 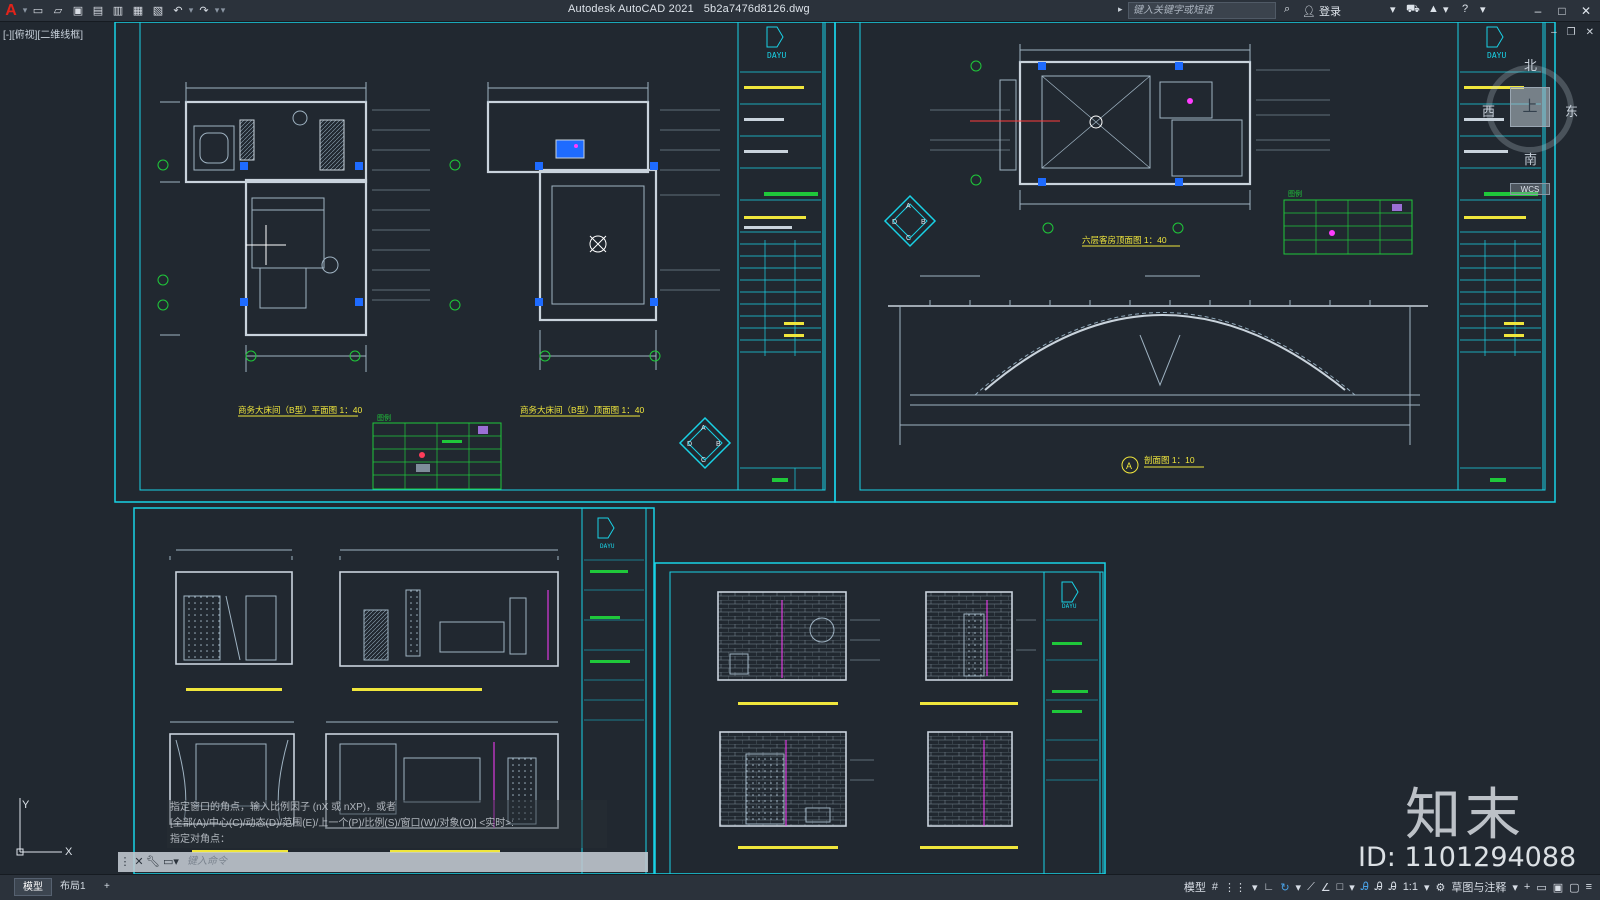 I want to click on object-snap-tracking-icon: ∠, so click(x=1326, y=887).